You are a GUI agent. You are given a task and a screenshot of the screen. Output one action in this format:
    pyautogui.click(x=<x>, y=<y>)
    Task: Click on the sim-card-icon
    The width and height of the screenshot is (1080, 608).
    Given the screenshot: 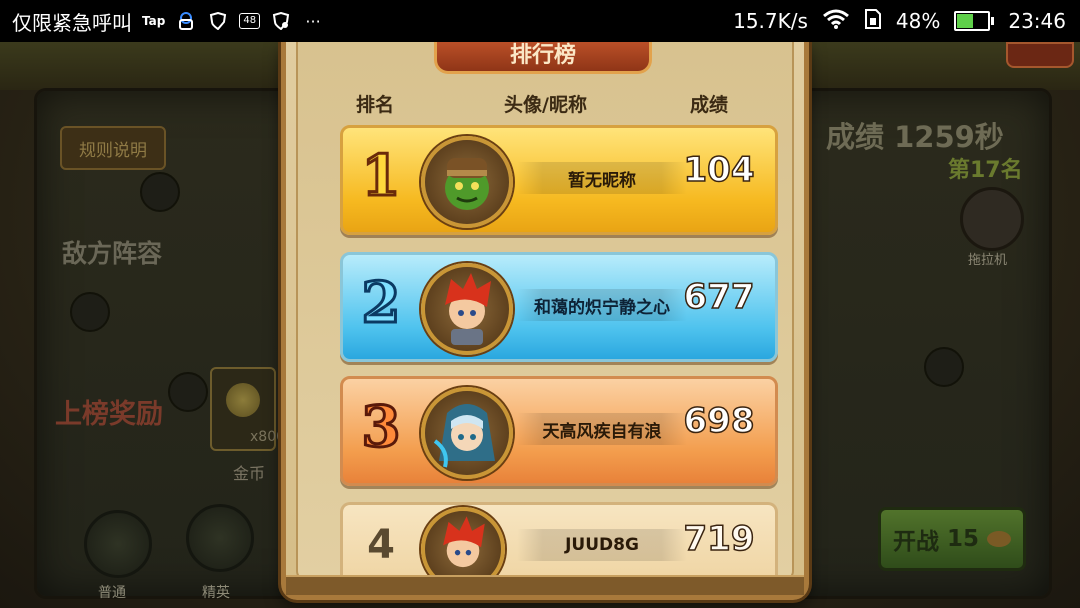 What is the action you would take?
    pyautogui.click(x=873, y=21)
    